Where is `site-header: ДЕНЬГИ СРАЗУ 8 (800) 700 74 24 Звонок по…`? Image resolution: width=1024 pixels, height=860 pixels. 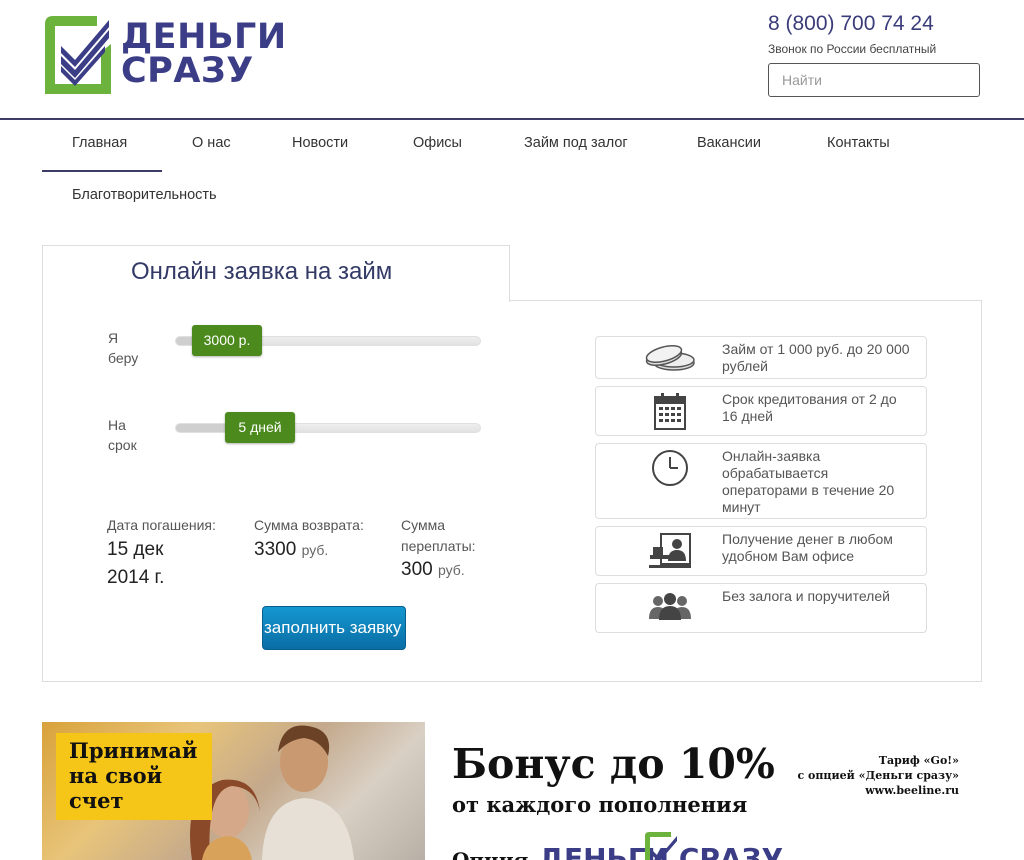 site-header: ДЕНЬГИ СРАЗУ 8 (800) 700 74 24 Звонок по… is located at coordinates (512, 59).